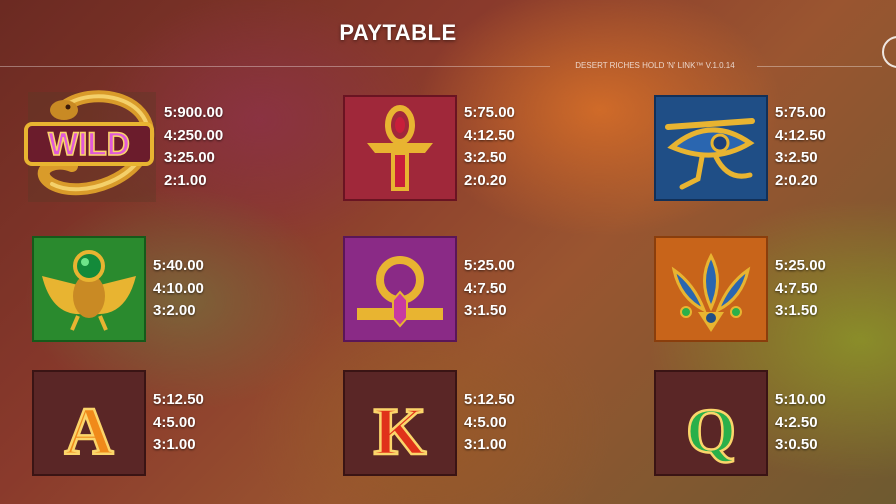 The height and width of the screenshot is (504, 896). What do you see at coordinates (711, 289) in the screenshot?
I see `lotus-icon` at bounding box center [711, 289].